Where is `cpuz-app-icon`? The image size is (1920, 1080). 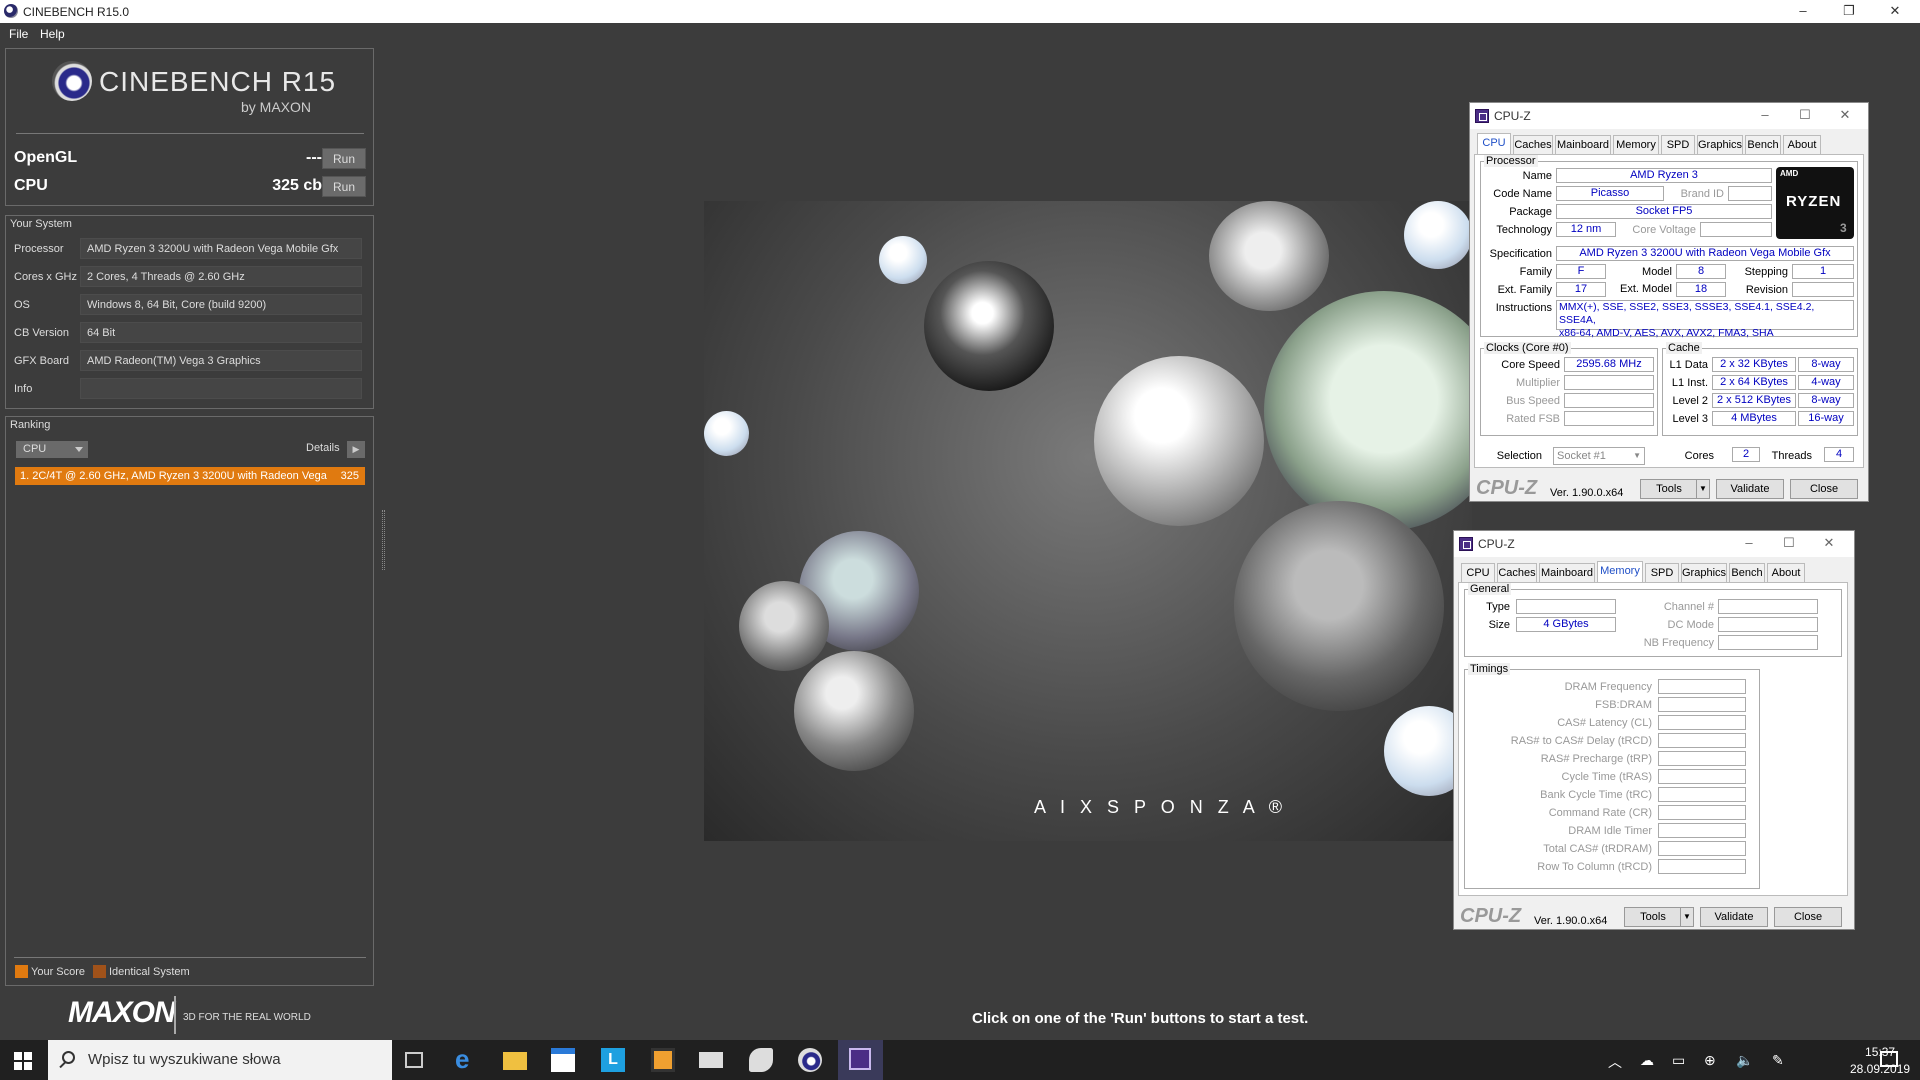 cpuz-app-icon is located at coordinates (1482, 116).